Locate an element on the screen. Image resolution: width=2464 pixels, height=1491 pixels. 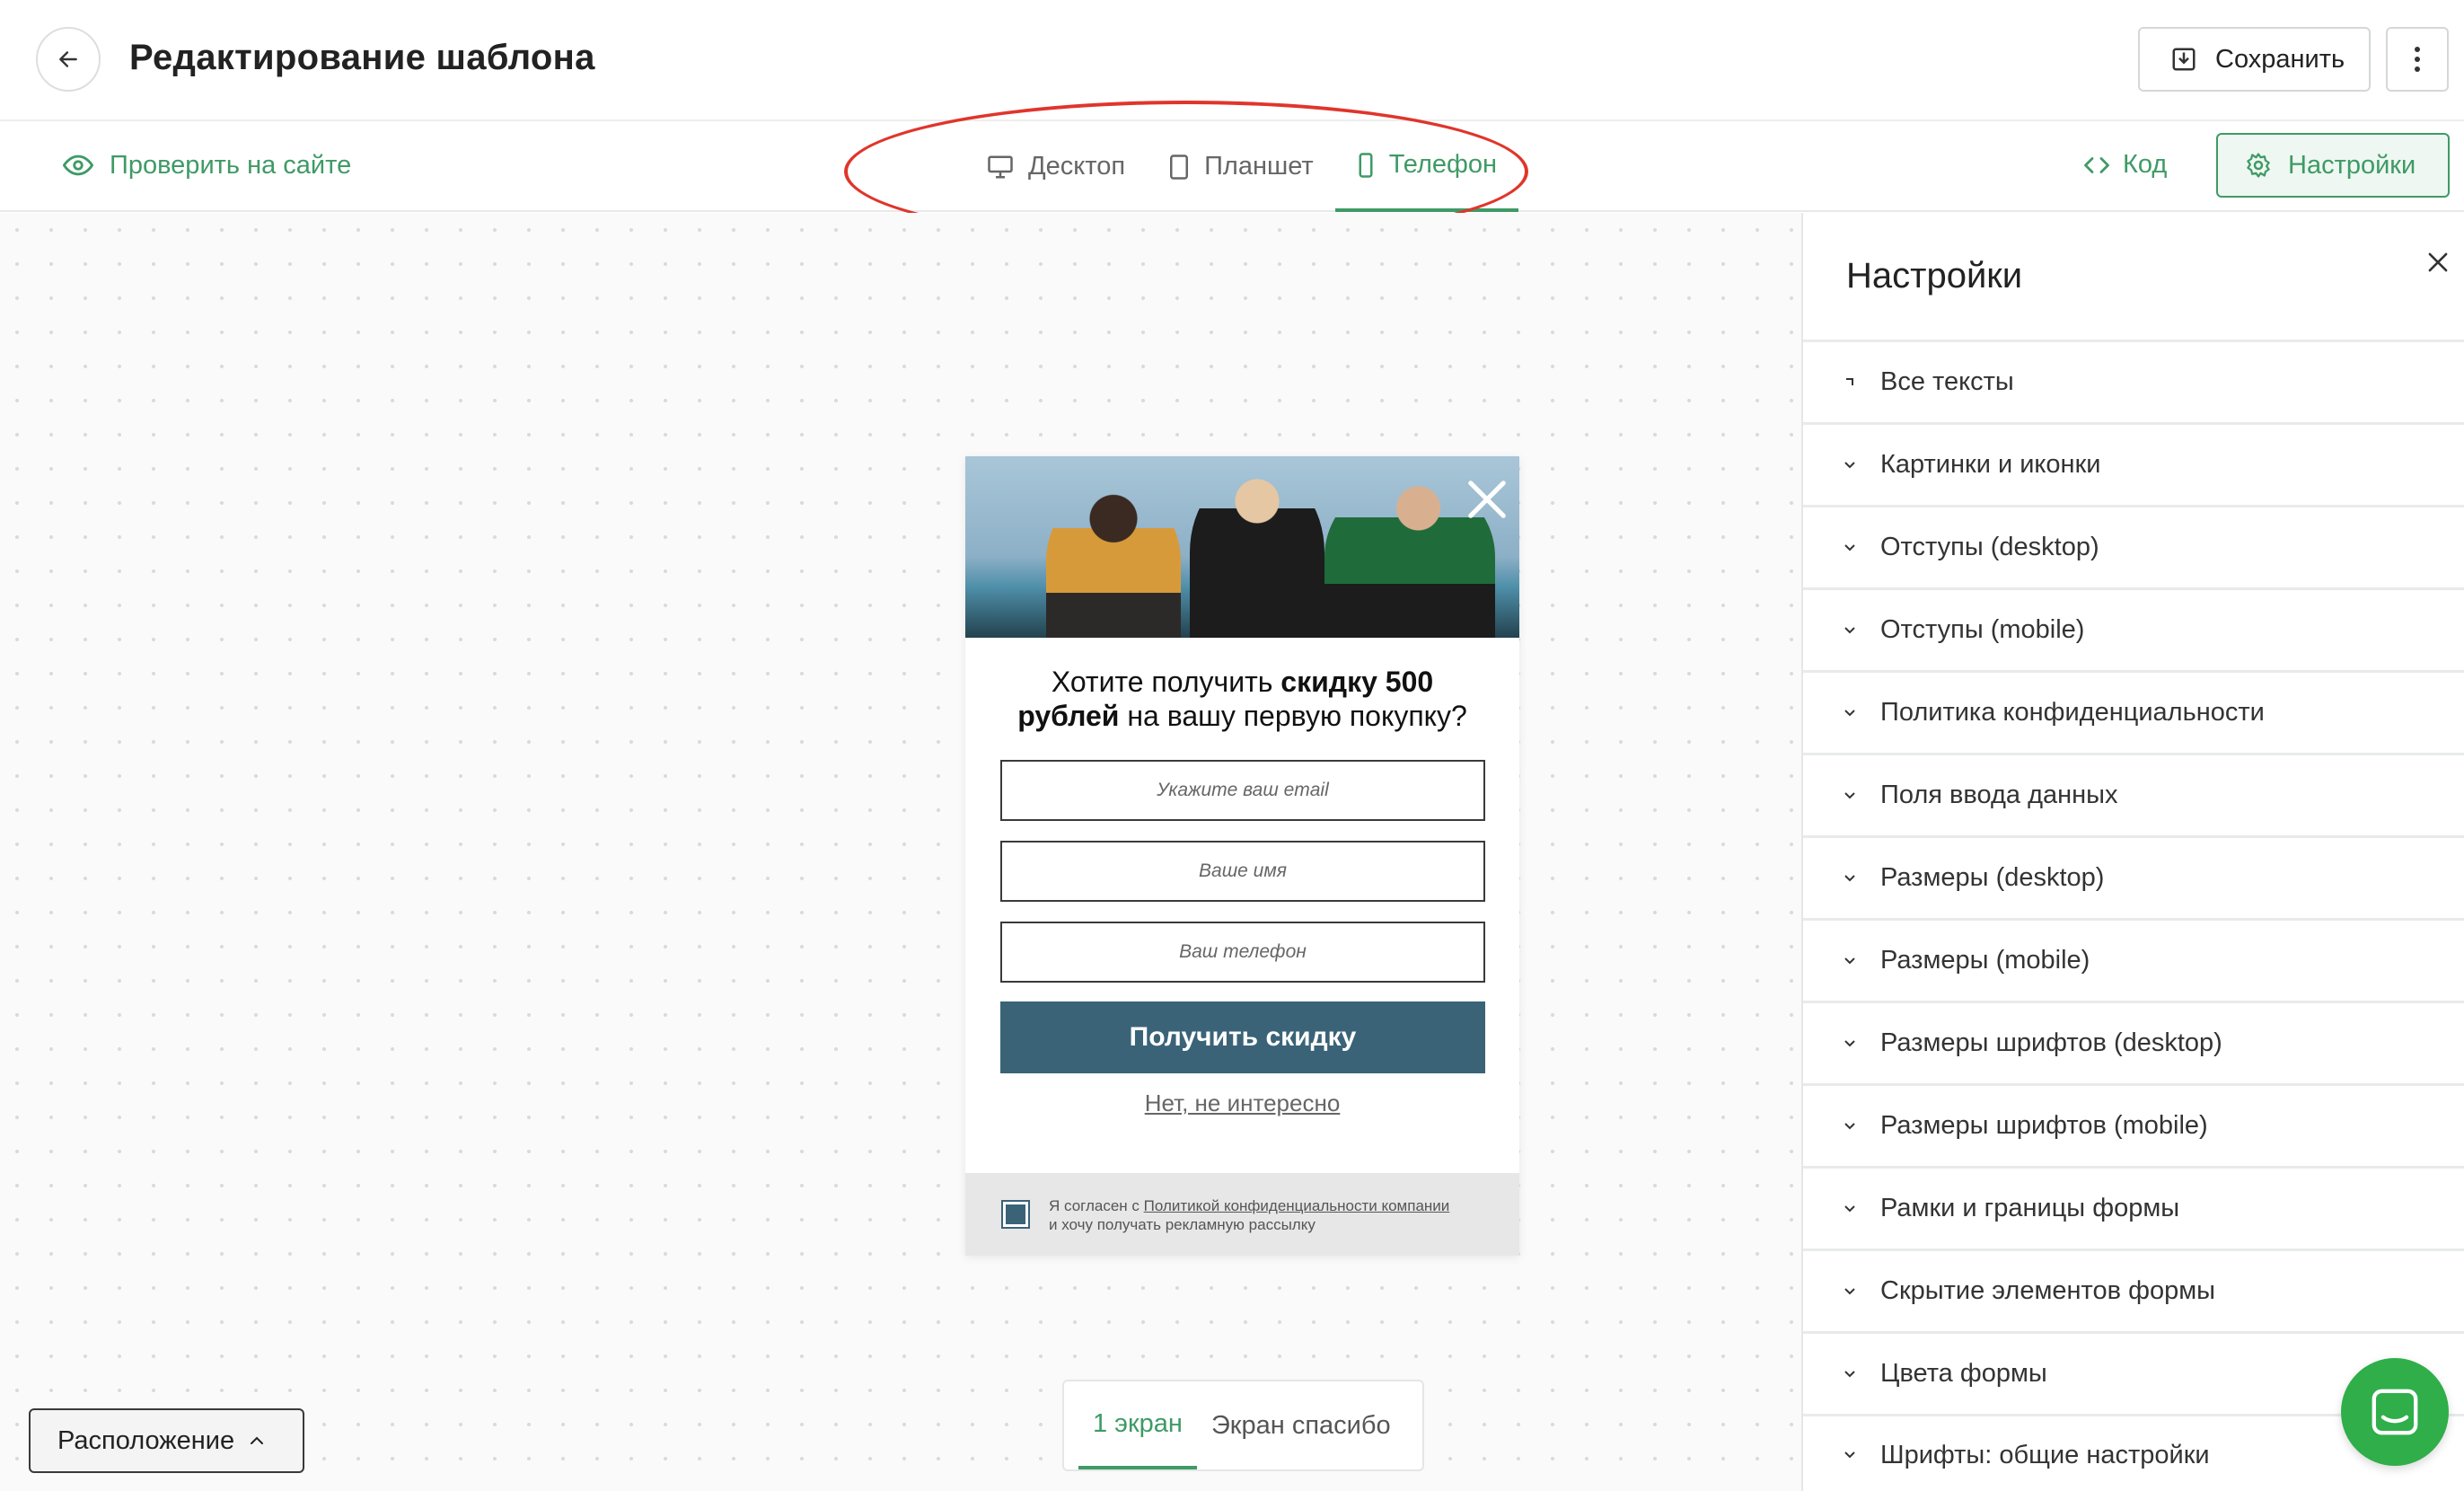
tab-tablet: Планшет is located at coordinates (1241, 166).